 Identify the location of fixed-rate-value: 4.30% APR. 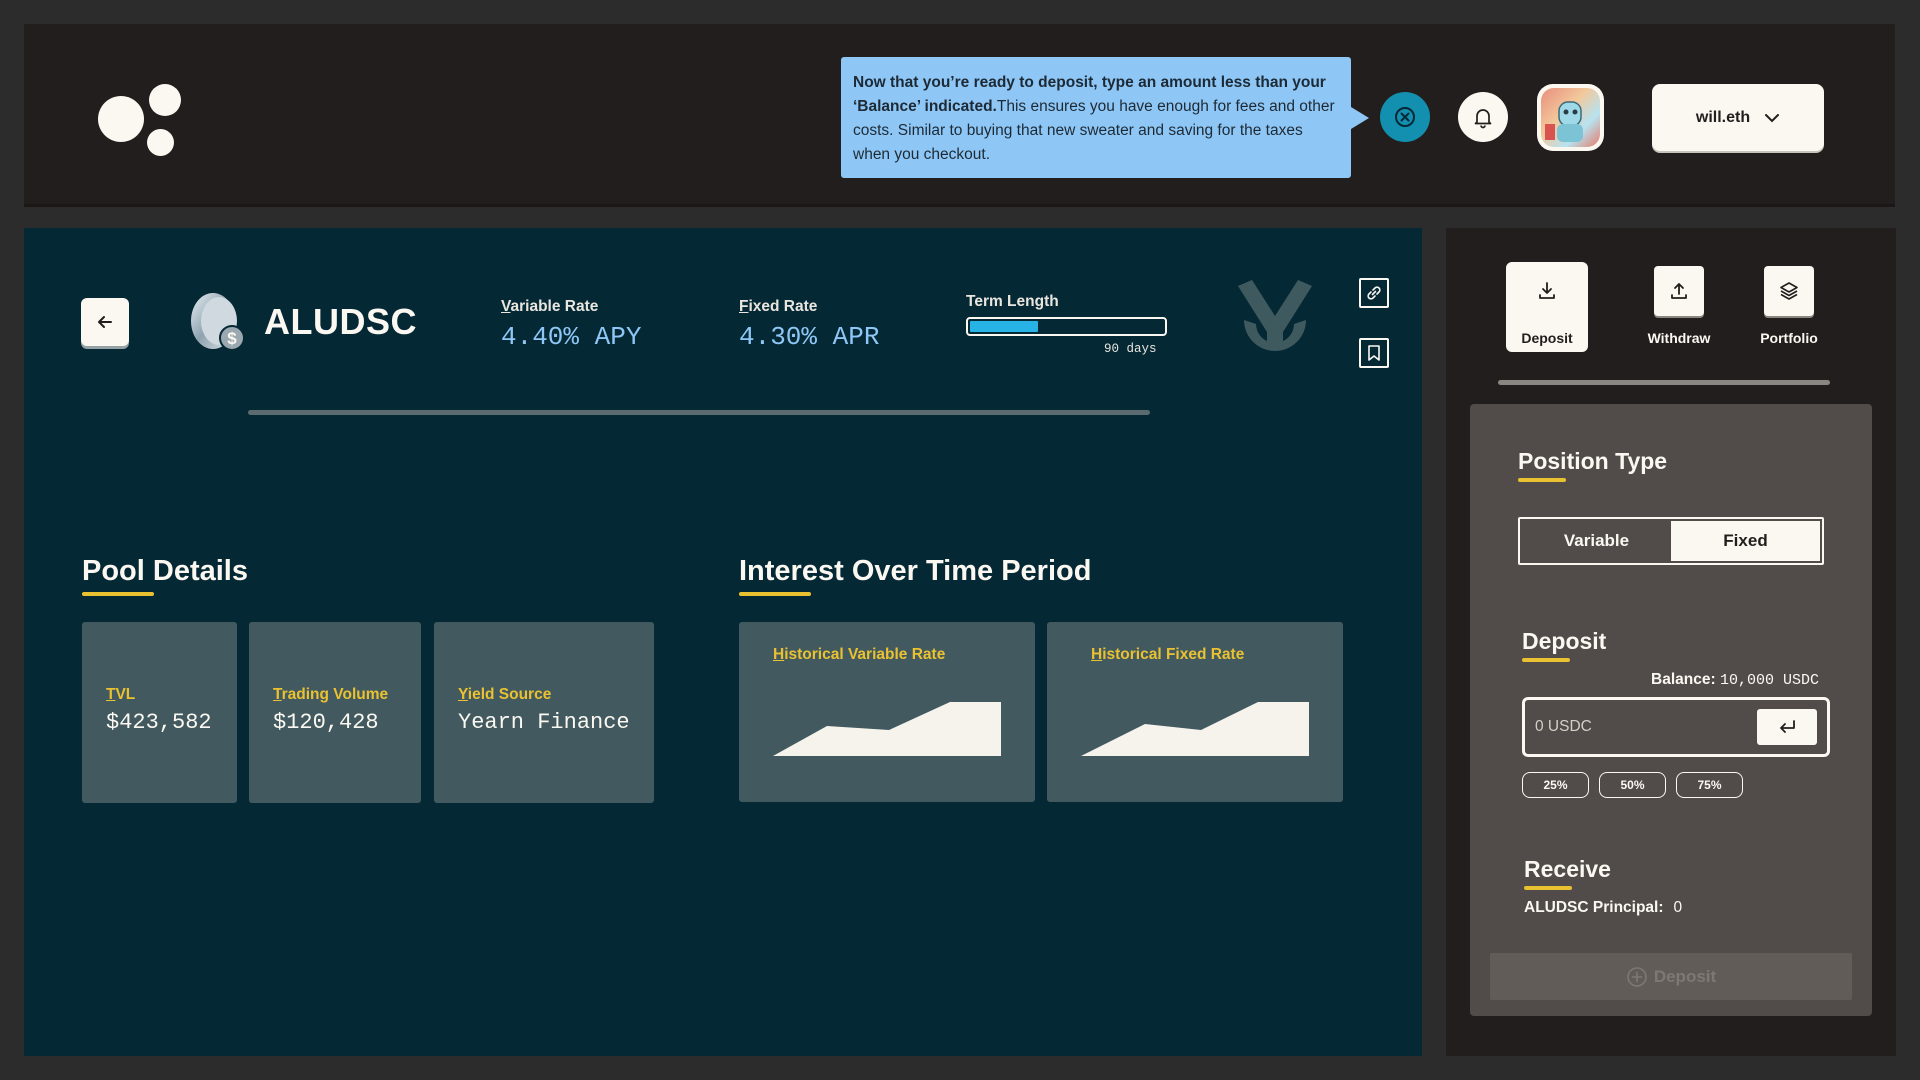
(809, 337).